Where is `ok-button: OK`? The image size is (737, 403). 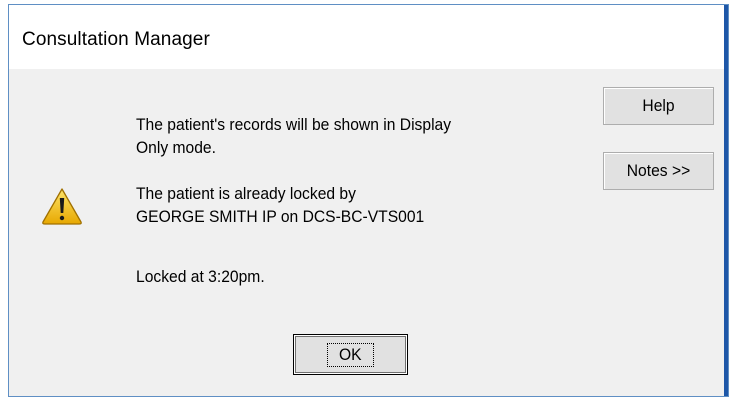
ok-button: OK is located at coordinates (350, 354).